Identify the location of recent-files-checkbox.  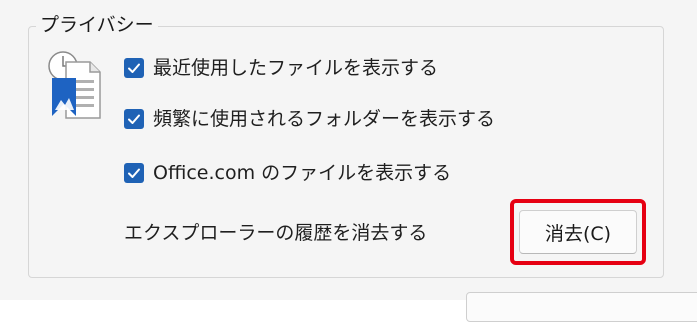
(134, 68).